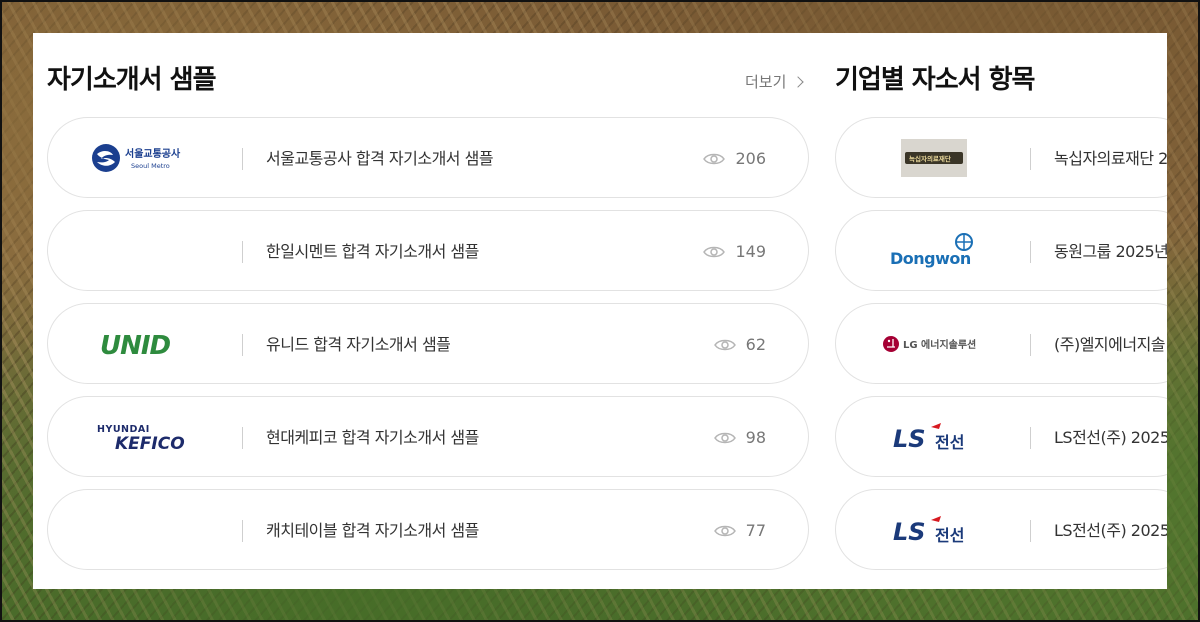 The image size is (1200, 622). Describe the element at coordinates (739, 344) in the screenshot. I see `view-count: 62` at that location.